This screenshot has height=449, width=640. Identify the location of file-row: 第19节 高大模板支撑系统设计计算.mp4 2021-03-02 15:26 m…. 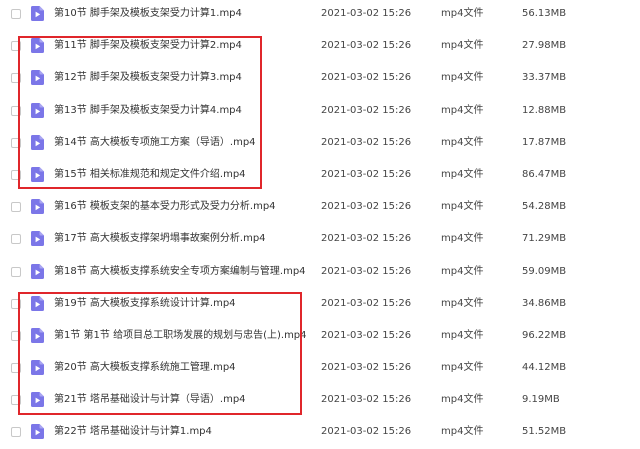
(320, 304).